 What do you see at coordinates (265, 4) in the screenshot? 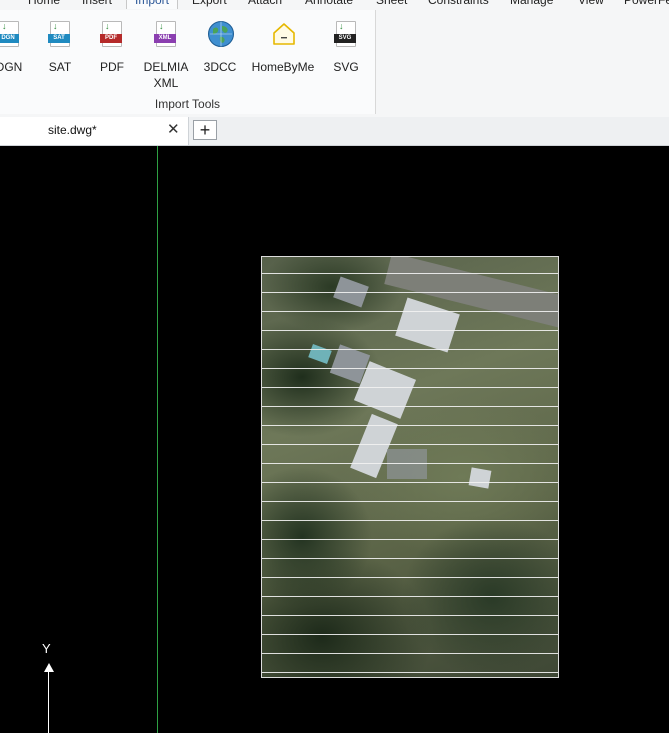
I see `tab-attach: Attach` at bounding box center [265, 4].